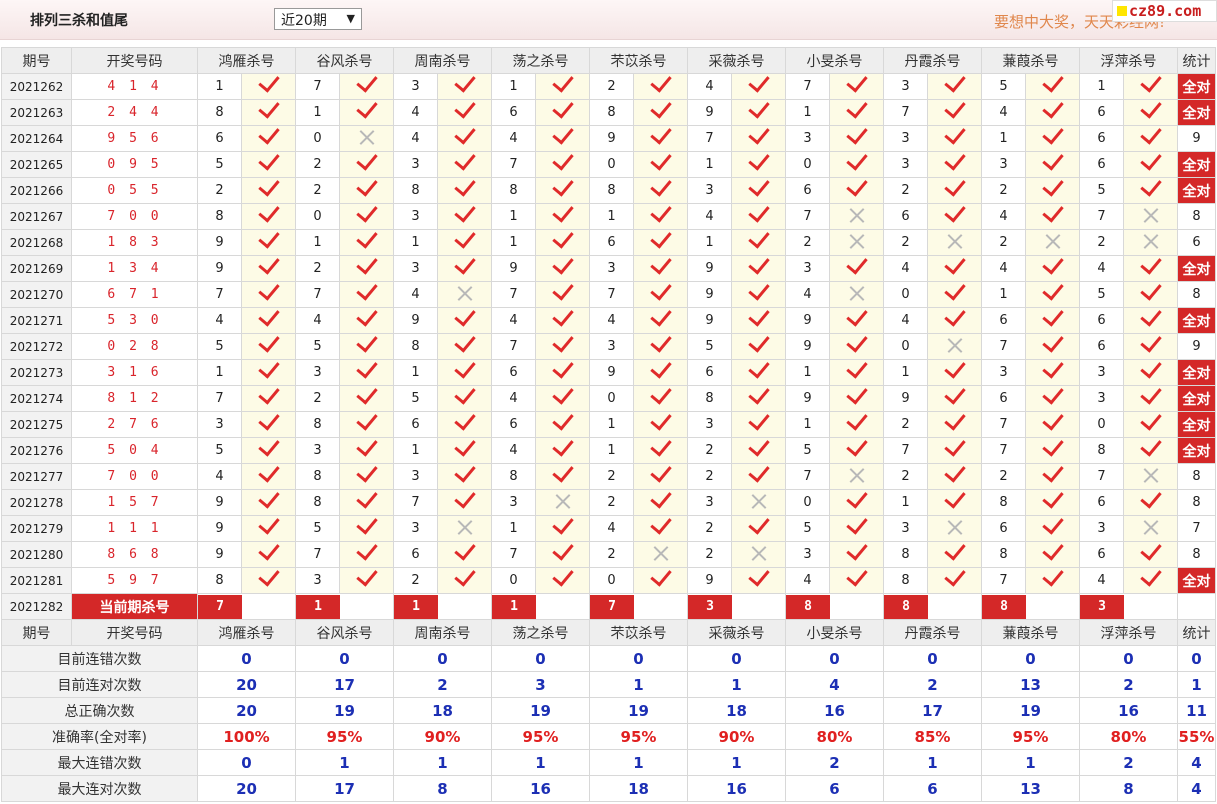 The image size is (1217, 804). What do you see at coordinates (442, 788) in the screenshot?
I see `summary-value: 8` at bounding box center [442, 788].